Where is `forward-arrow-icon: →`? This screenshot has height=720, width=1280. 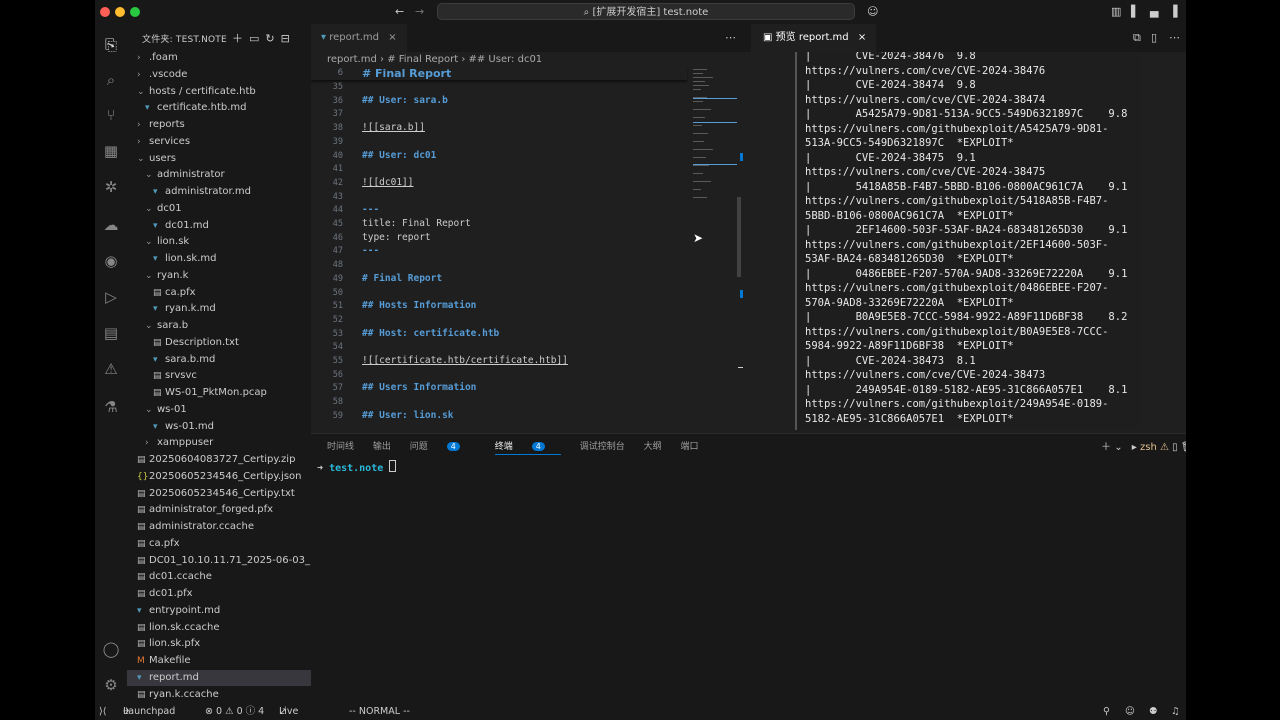 forward-arrow-icon: → is located at coordinates (419, 11).